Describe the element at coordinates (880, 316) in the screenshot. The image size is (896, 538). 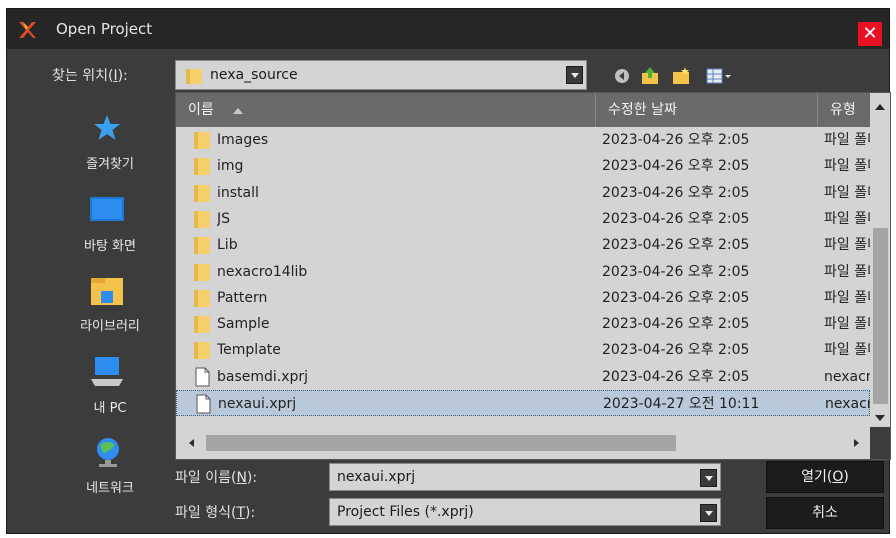
I see `vertical-scroll-thumb` at that location.